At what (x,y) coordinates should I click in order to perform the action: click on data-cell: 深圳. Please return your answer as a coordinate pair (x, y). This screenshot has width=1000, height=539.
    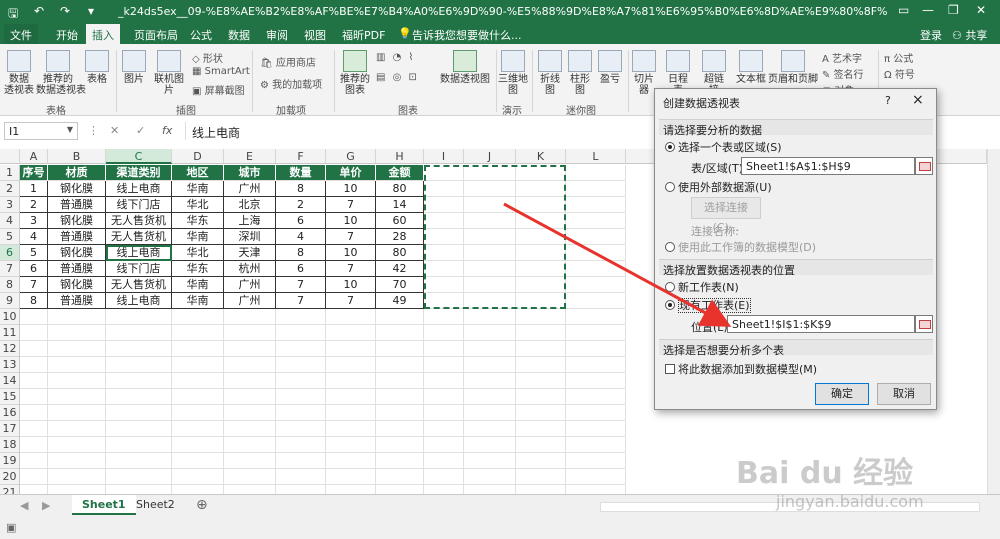
    Looking at the image, I should click on (250, 237).